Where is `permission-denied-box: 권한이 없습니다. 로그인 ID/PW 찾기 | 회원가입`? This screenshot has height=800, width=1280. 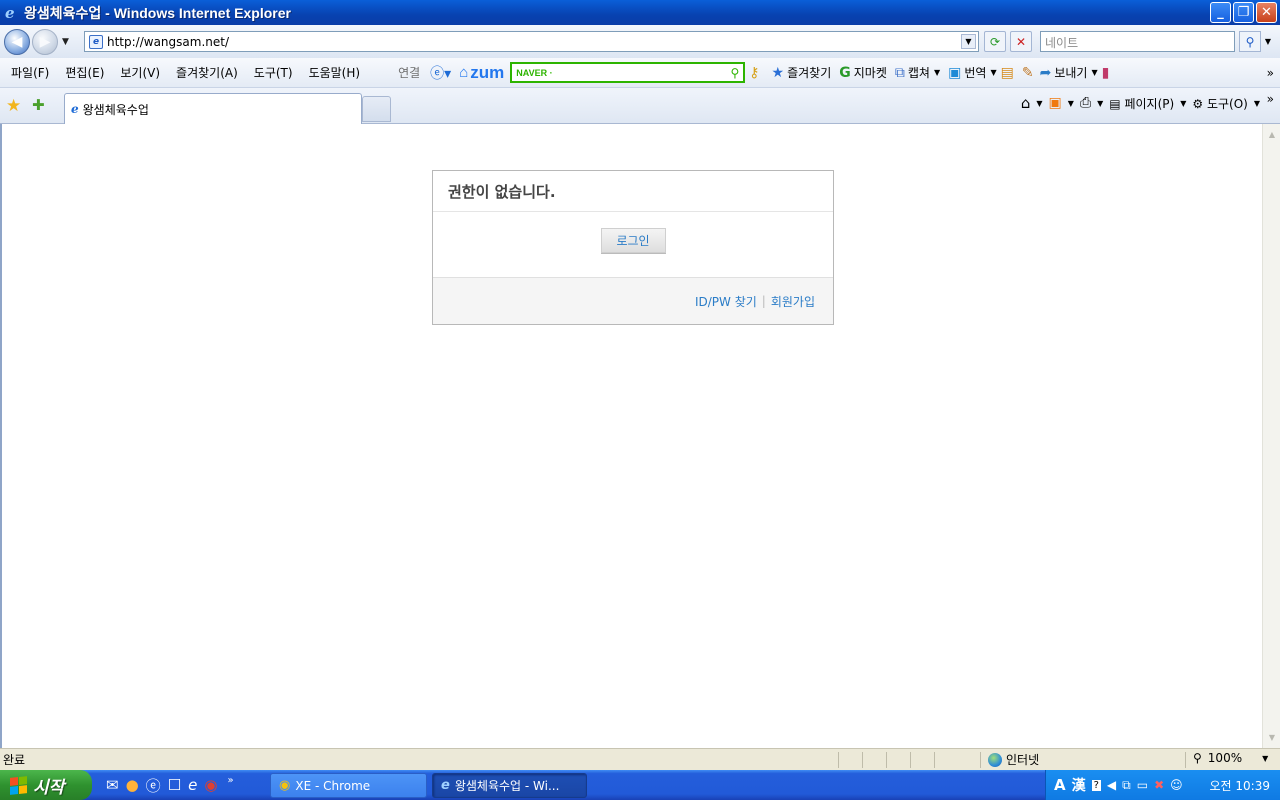
permission-denied-box: 권한이 없습니다. 로그인 ID/PW 찾기 | 회원가입 is located at coordinates (633, 247).